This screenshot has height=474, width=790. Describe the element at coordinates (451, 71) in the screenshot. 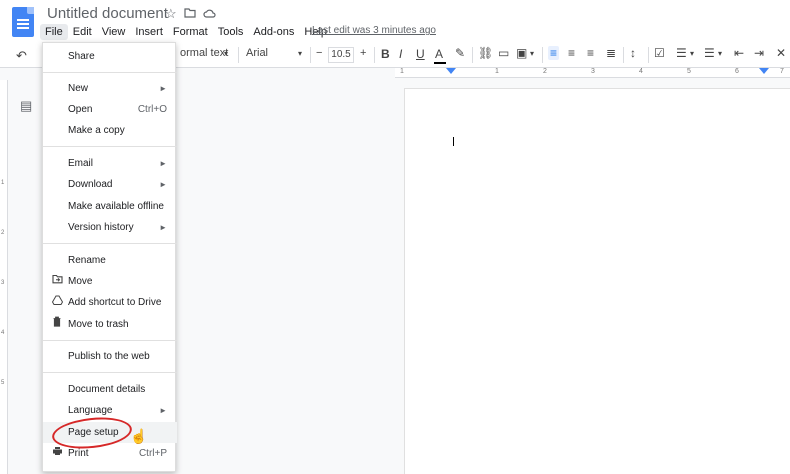

I see `left-indent-marker` at that location.